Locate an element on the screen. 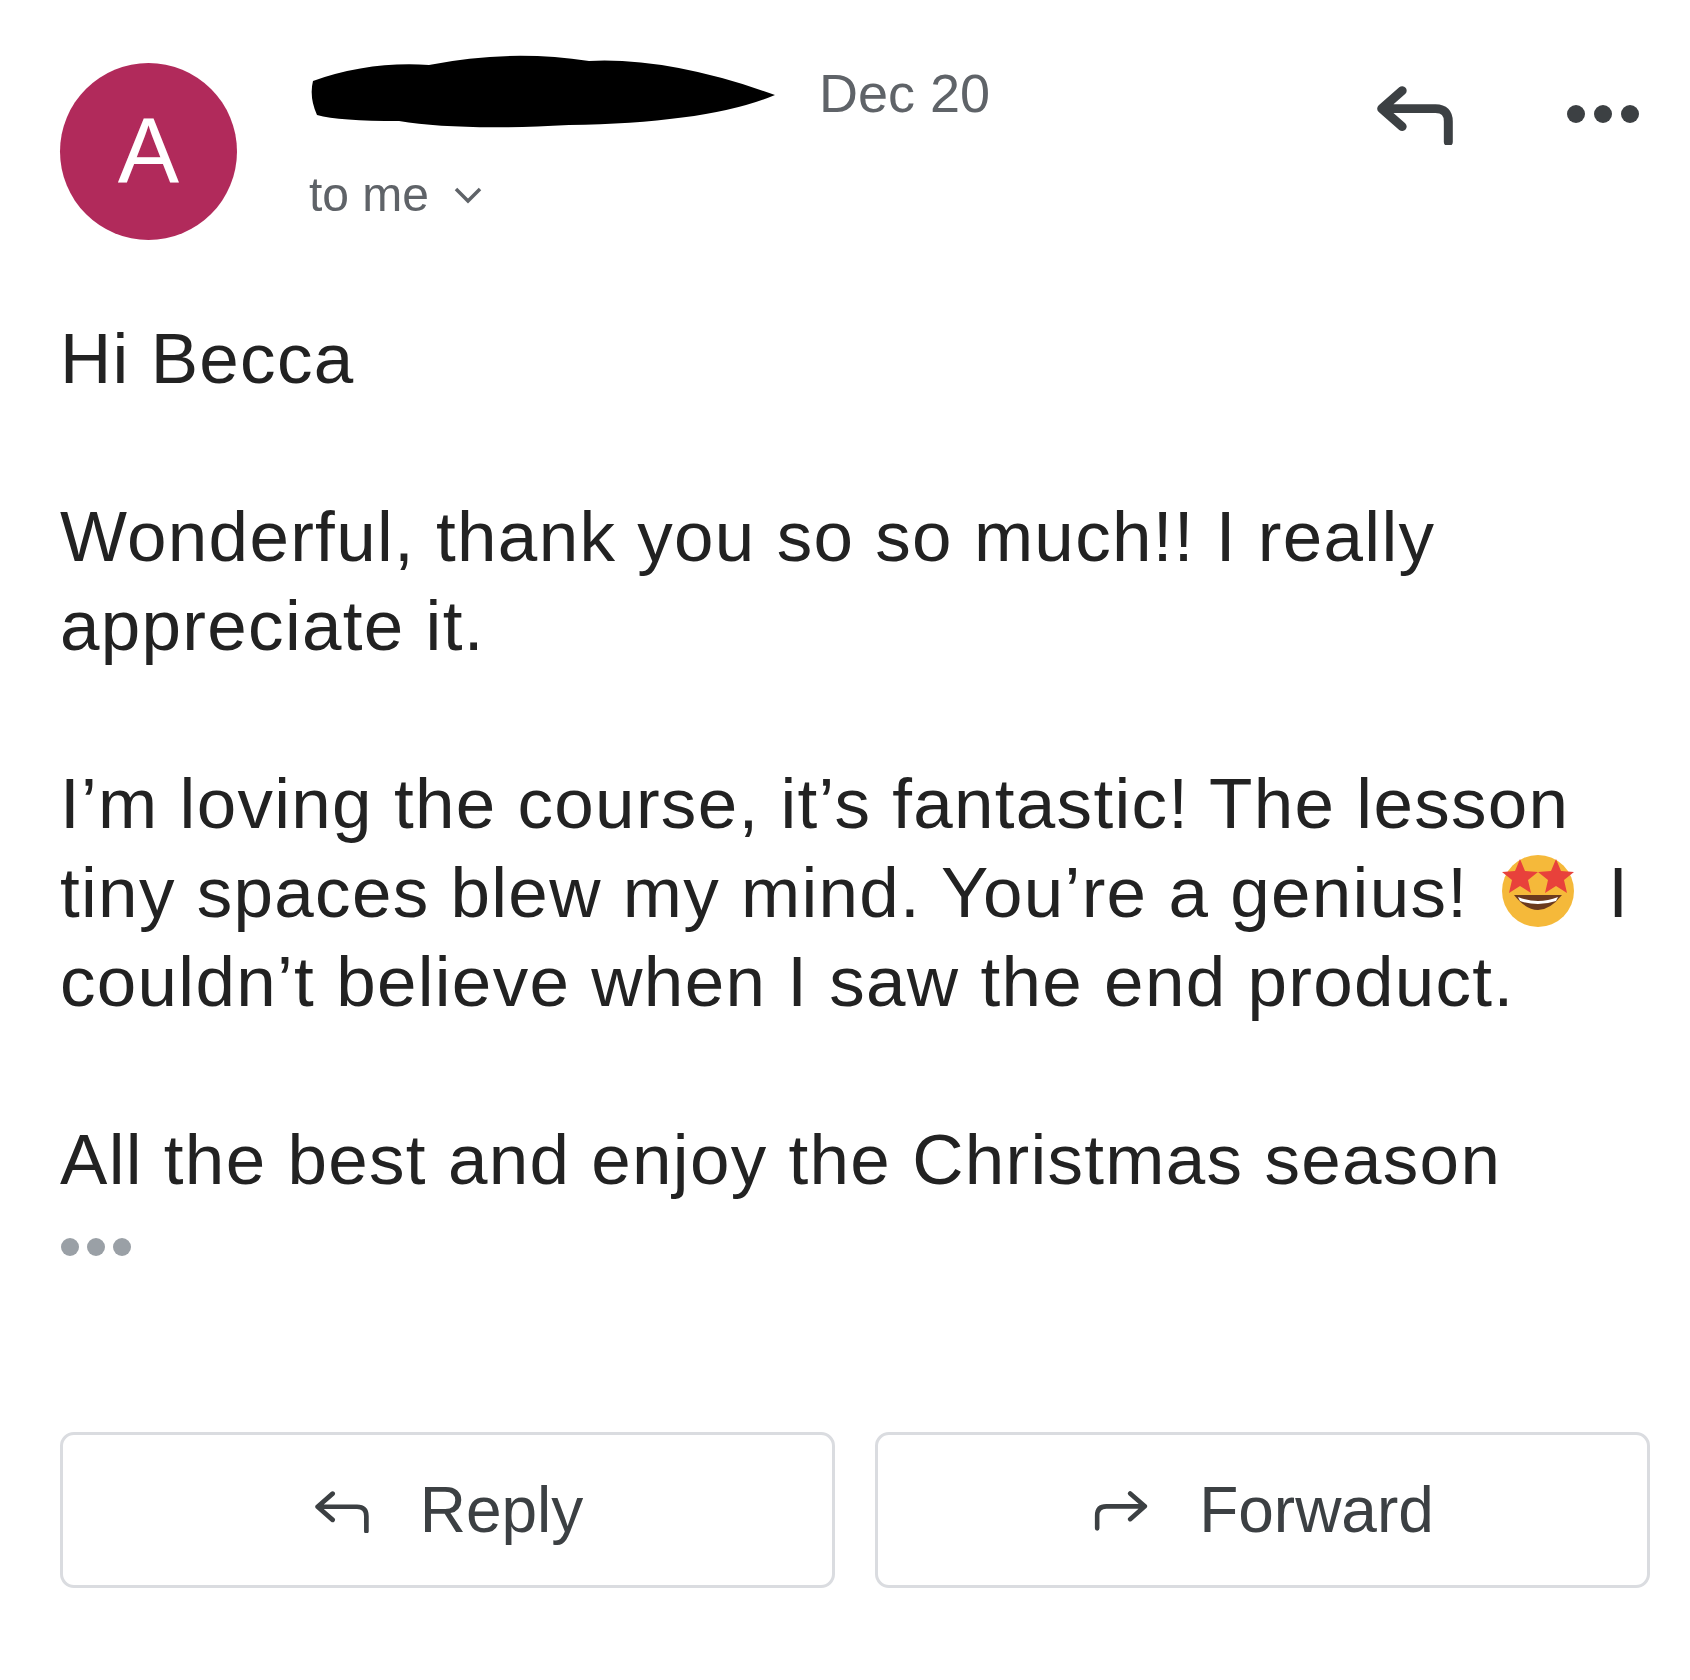  reply-icon is located at coordinates (1415, 114).